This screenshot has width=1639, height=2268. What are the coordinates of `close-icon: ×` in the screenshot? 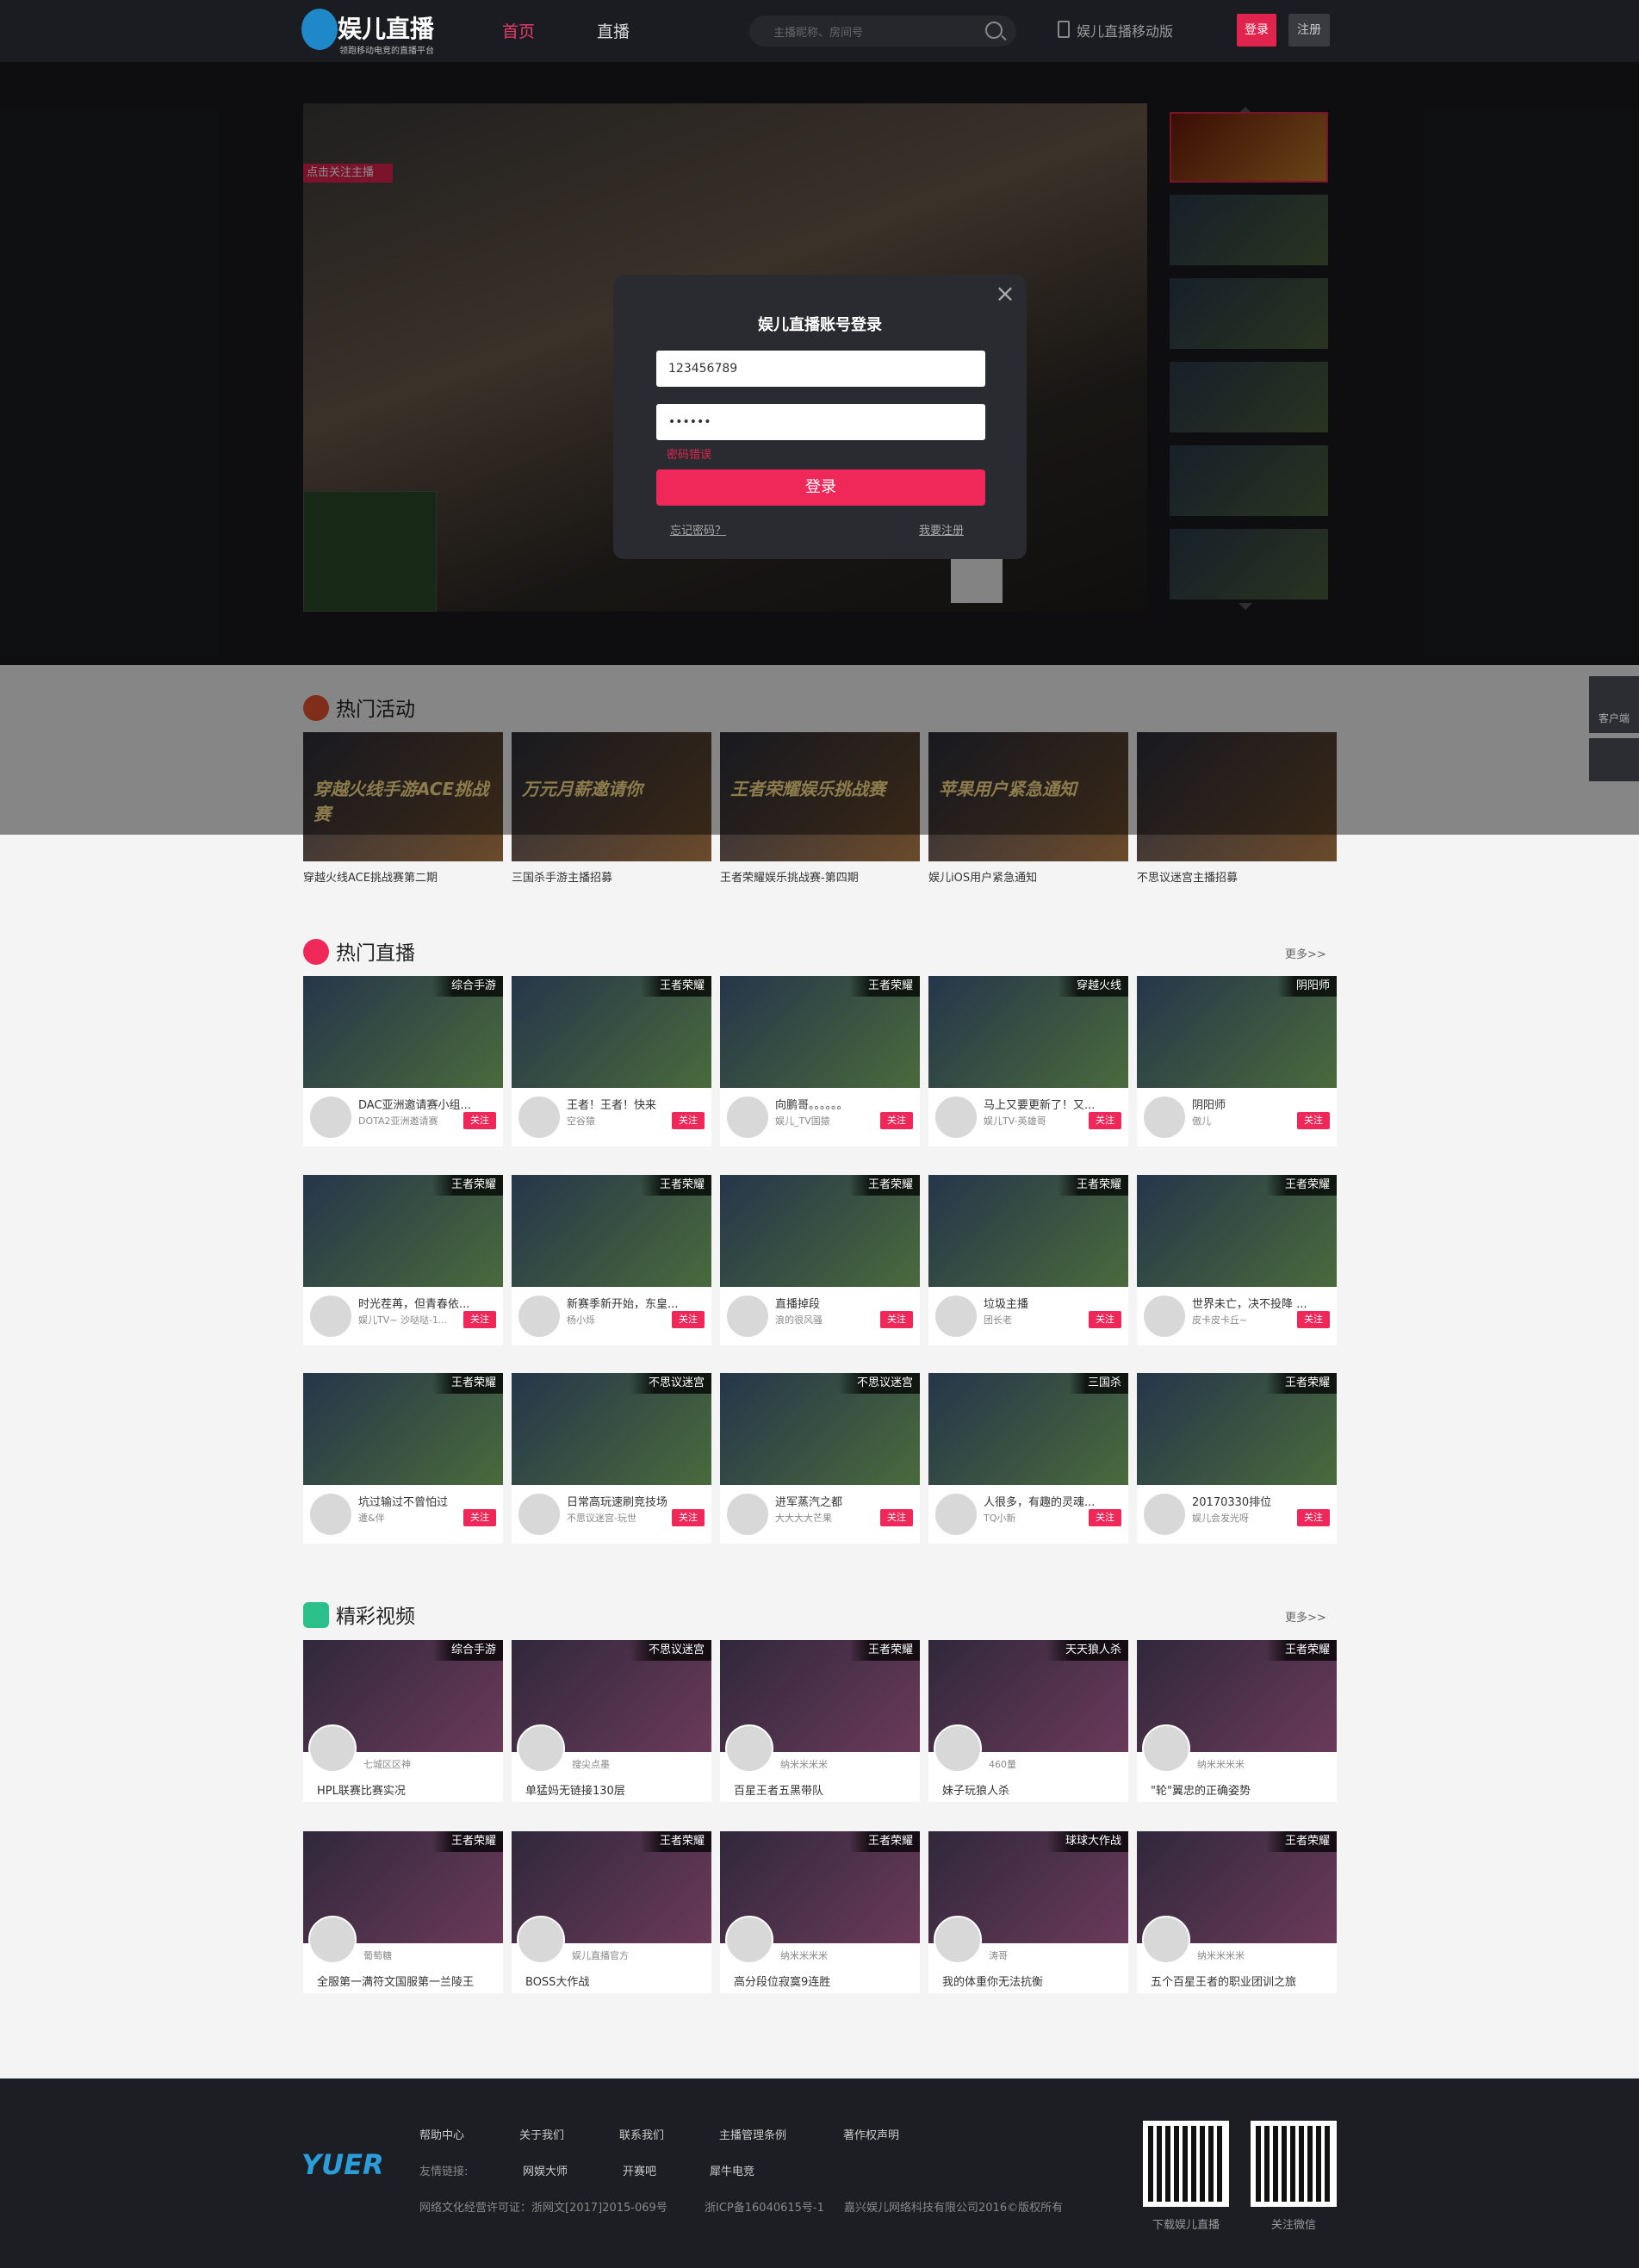 It's located at (1005, 294).